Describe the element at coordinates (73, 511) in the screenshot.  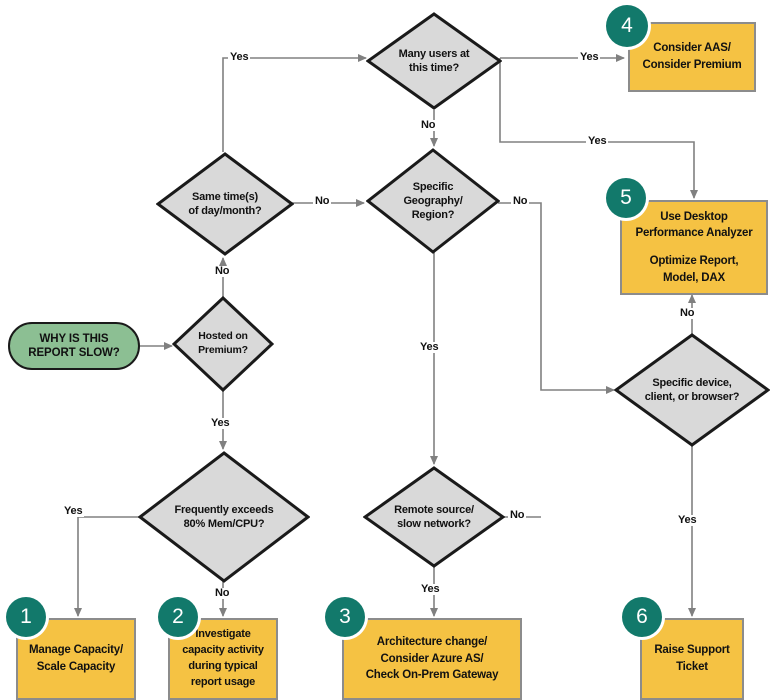
I see `edge-label-exceeds-yes: Yes` at that location.